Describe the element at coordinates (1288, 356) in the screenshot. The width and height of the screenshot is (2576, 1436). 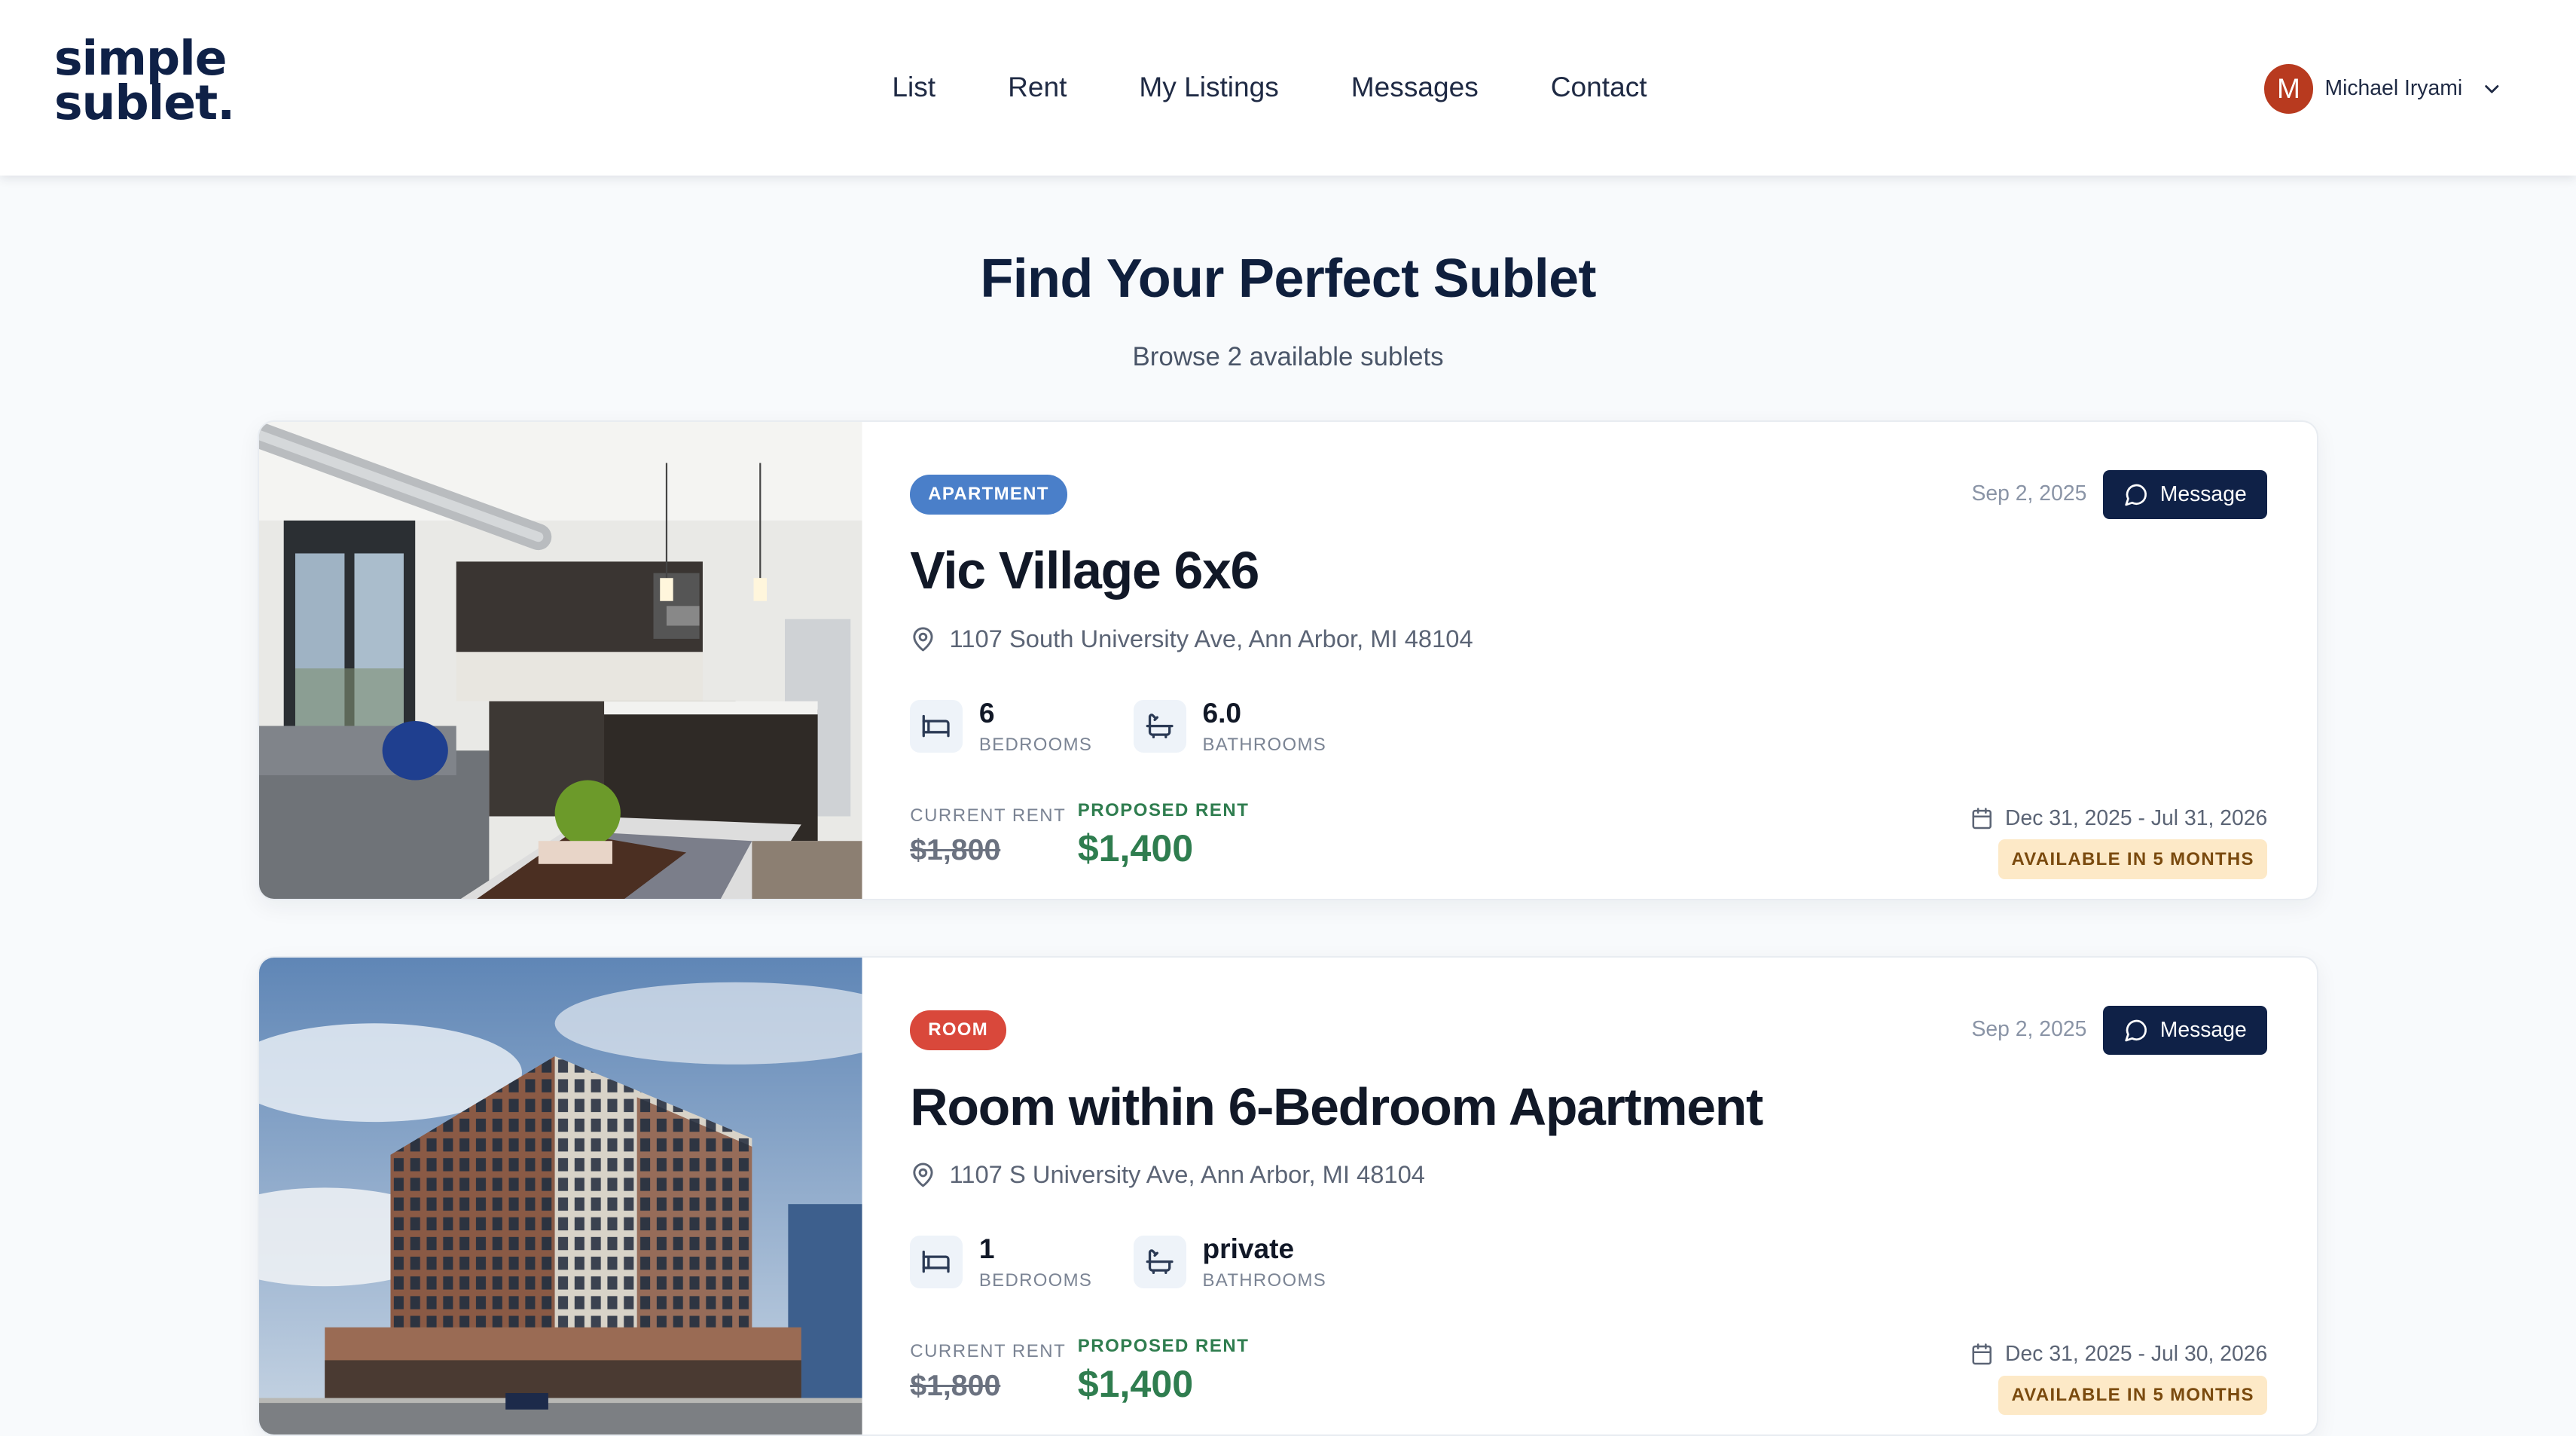
I see `page-subtitle: Browse 2 available sublets` at that location.